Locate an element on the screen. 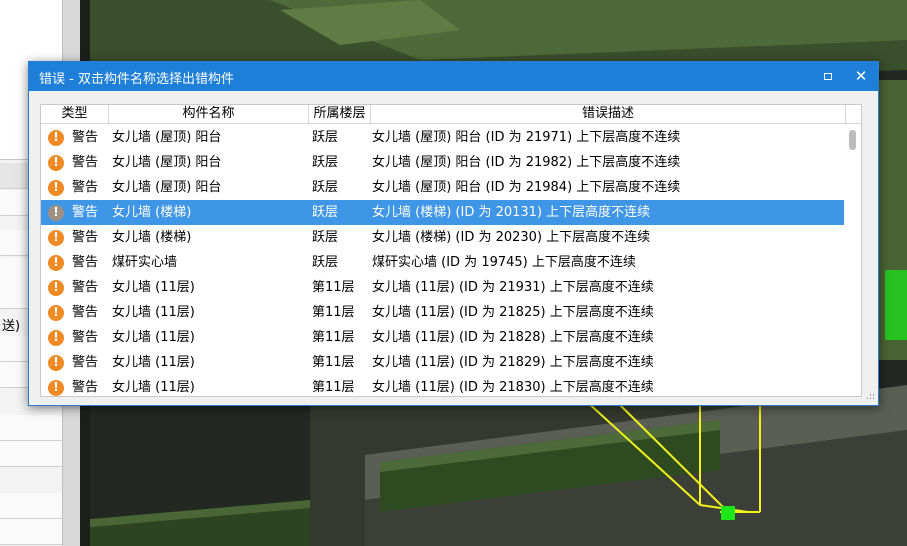 The height and width of the screenshot is (546, 907). list-header: 类型 构件名称 所属楼层 错误描述 is located at coordinates (451, 114).